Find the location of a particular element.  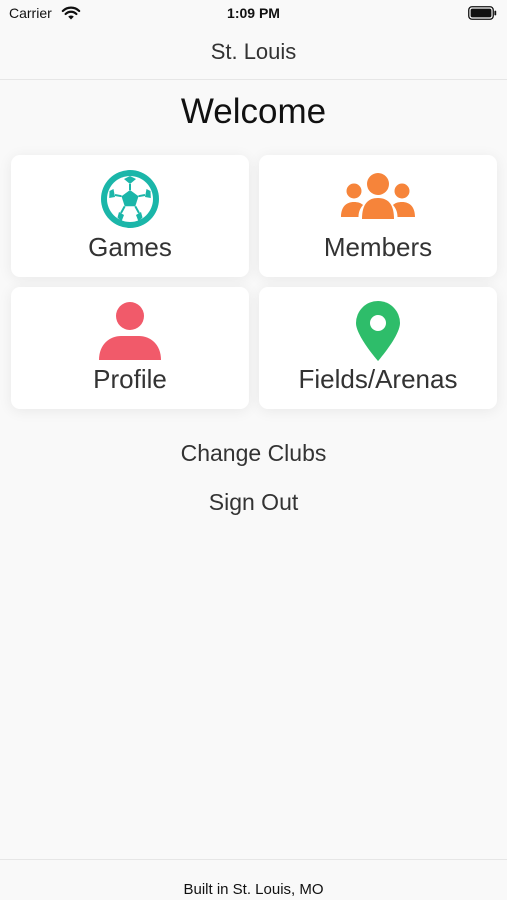

nav-title: St. Louis is located at coordinates (253, 51).